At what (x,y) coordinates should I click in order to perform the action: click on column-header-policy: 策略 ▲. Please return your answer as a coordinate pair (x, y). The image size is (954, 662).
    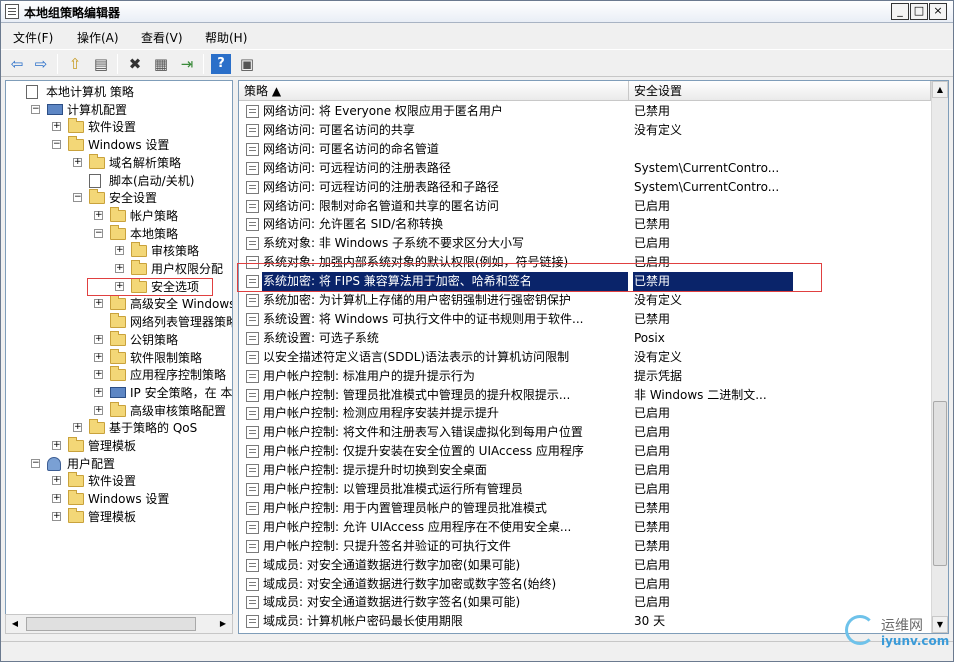
    Looking at the image, I should click on (434, 91).